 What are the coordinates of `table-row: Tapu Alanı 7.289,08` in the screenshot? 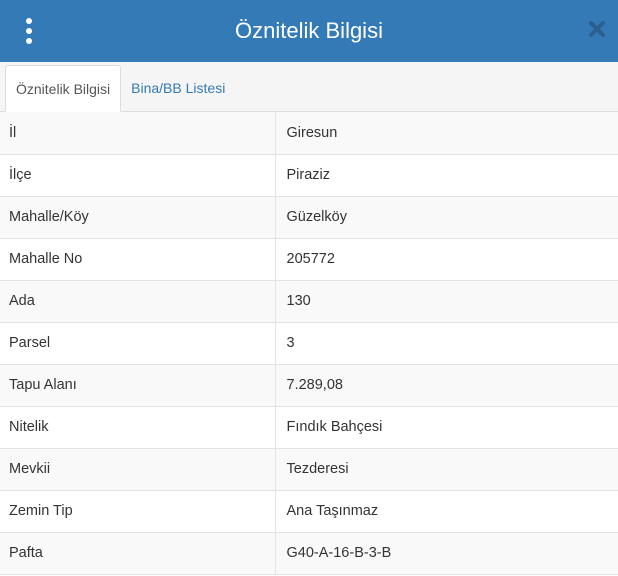 It's located at (309, 385).